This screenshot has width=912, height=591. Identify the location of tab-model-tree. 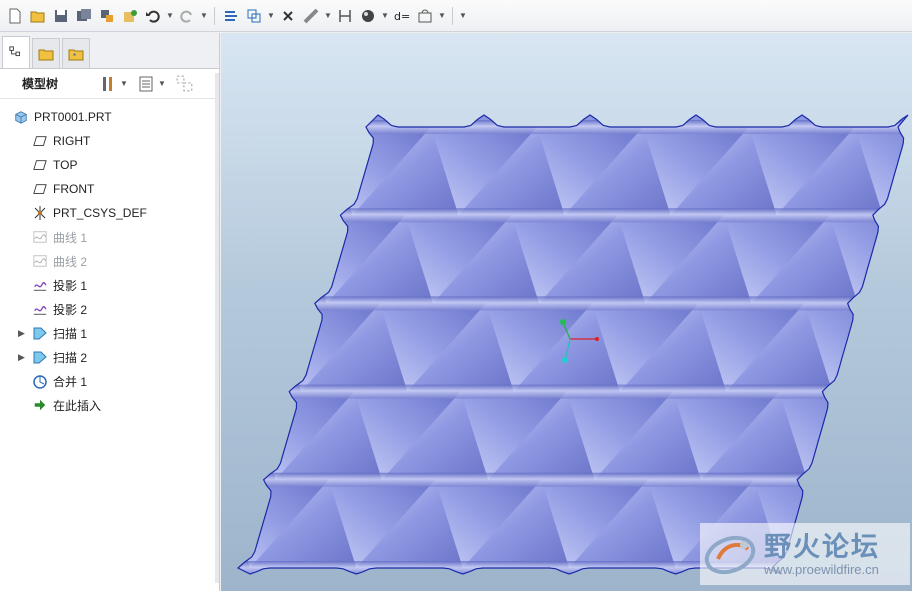
(16, 52).